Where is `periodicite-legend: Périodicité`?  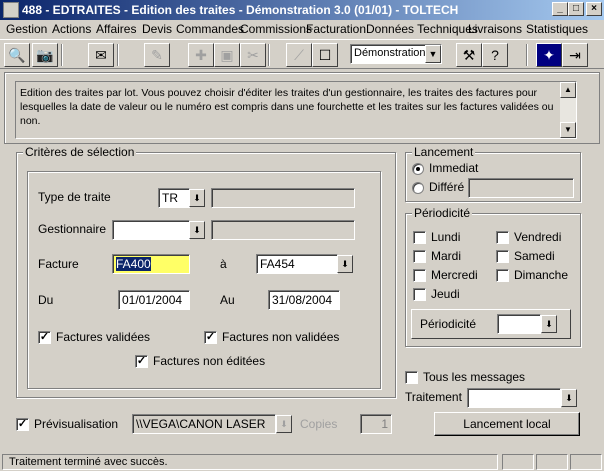
periodicite-legend: Périodicité is located at coordinates (442, 213).